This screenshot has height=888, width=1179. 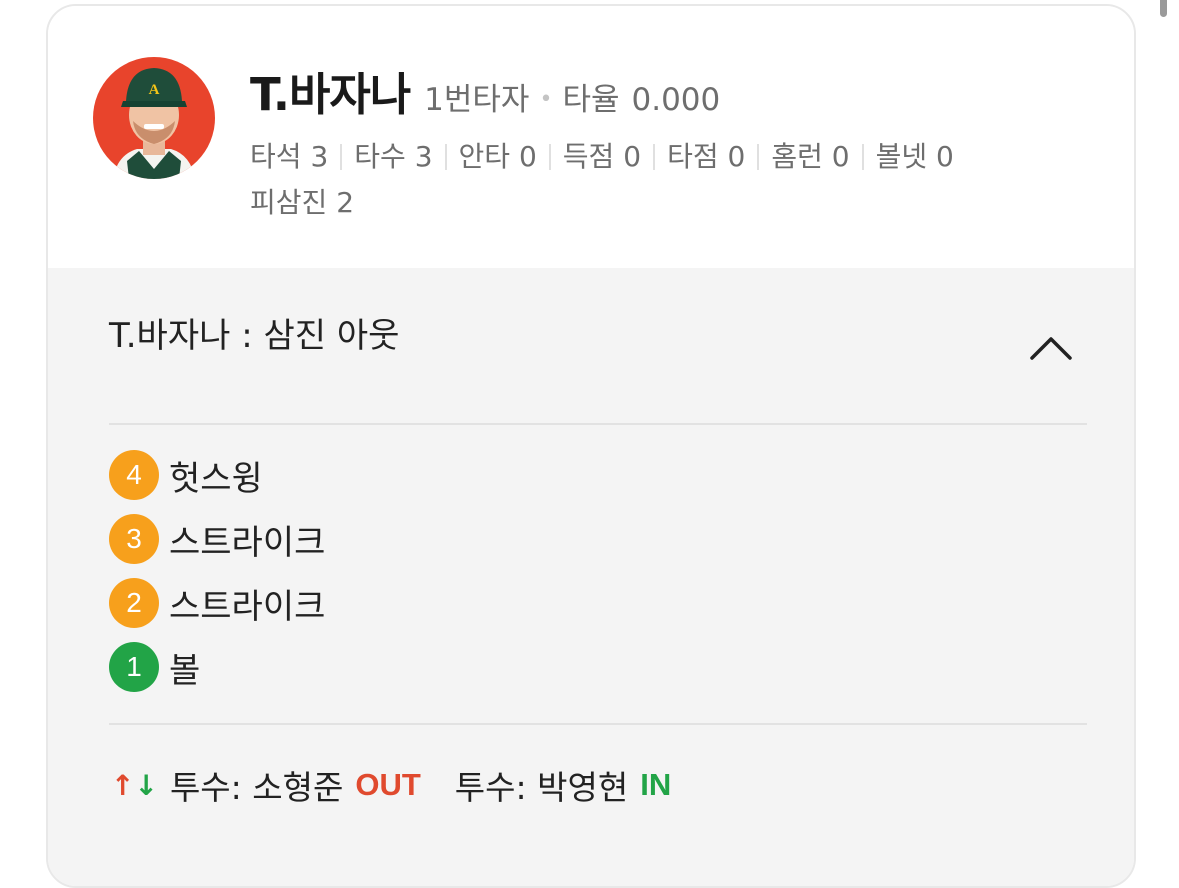 What do you see at coordinates (670, 180) in the screenshot?
I see `player-stats: 타석 3 타수 3 안타 0 득점 0 타점 0 홈런 0 볼넷 0 피삼진 2` at bounding box center [670, 180].